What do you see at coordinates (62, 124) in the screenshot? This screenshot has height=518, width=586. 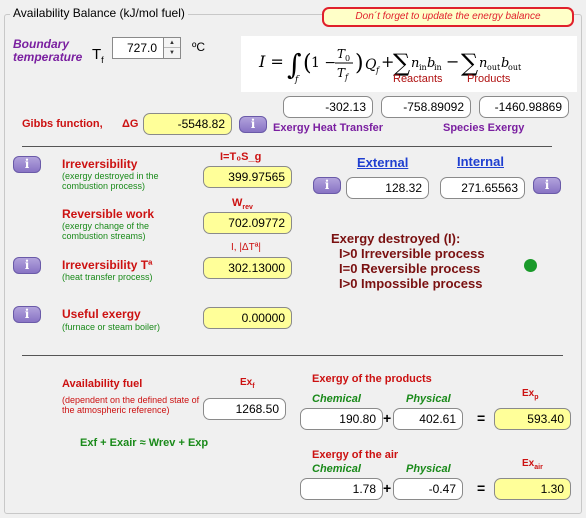 I see `gibbs-label: Gibbs function,` at bounding box center [62, 124].